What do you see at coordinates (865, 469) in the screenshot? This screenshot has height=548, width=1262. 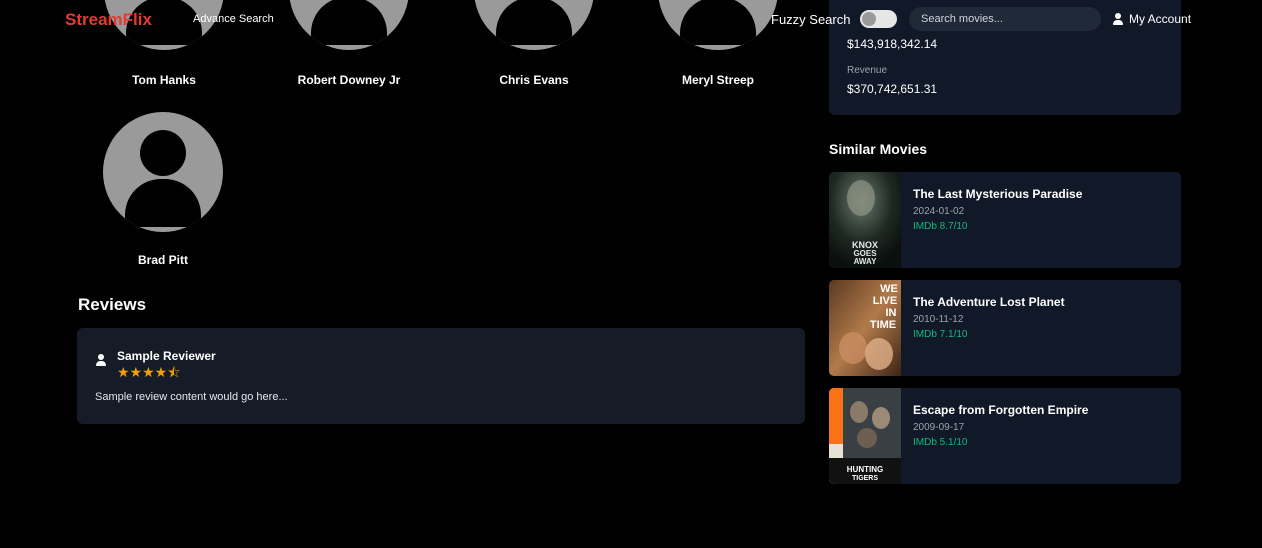 I see `svg-text: HUNTING` at bounding box center [865, 469].